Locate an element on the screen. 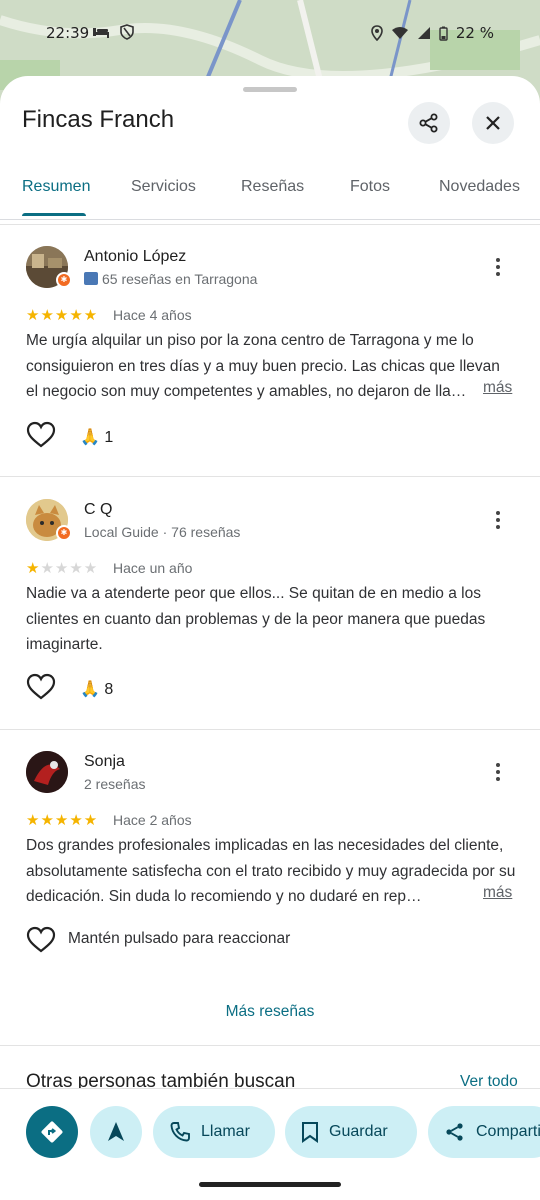 The height and width of the screenshot is (1200, 540). bed-icon is located at coordinates (101, 33).